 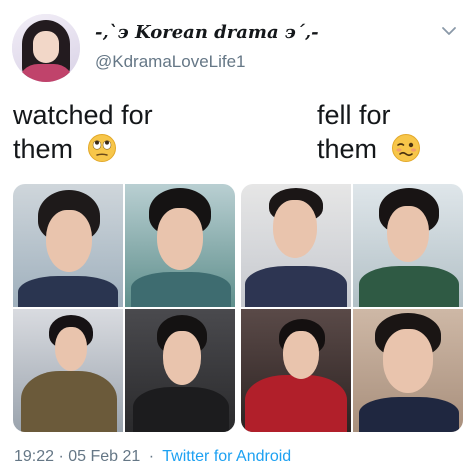 What do you see at coordinates (405, 148) in the screenshot?
I see `woozy-face-icon` at bounding box center [405, 148].